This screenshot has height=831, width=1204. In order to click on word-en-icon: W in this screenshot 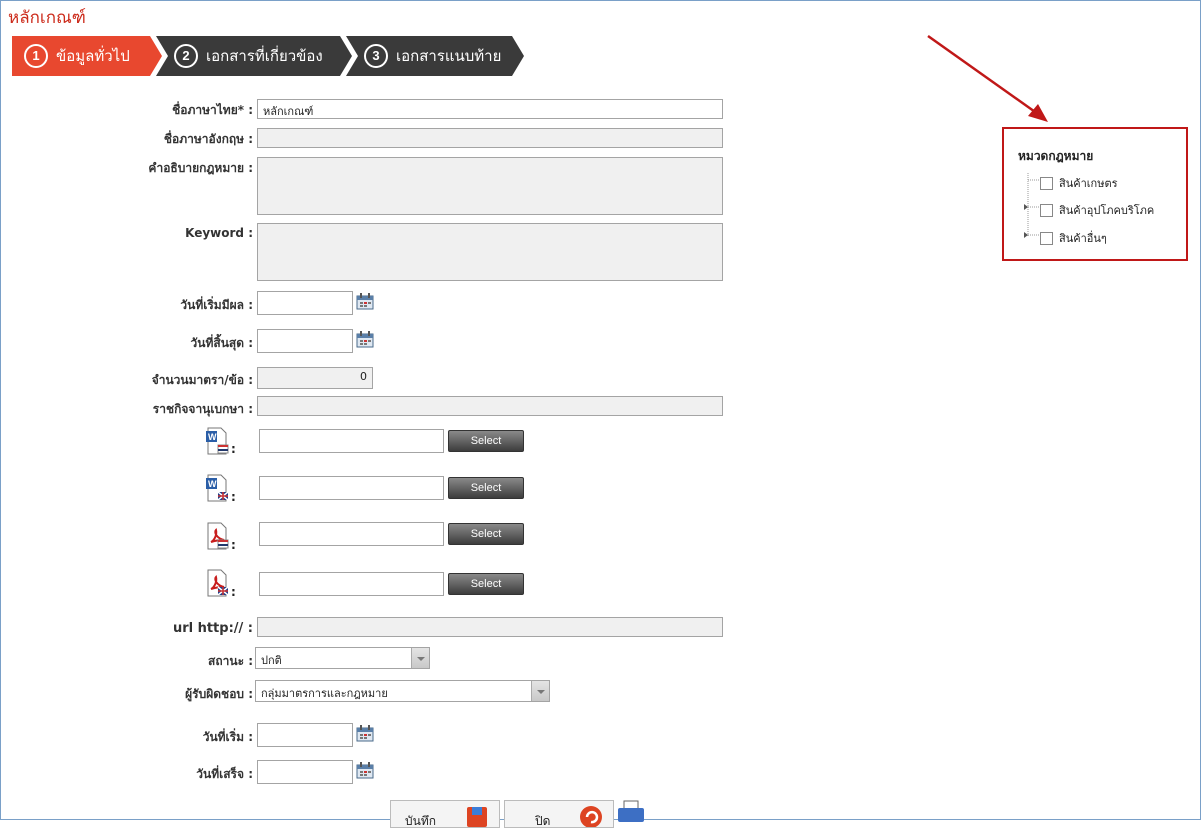, I will do `click(217, 488)`.